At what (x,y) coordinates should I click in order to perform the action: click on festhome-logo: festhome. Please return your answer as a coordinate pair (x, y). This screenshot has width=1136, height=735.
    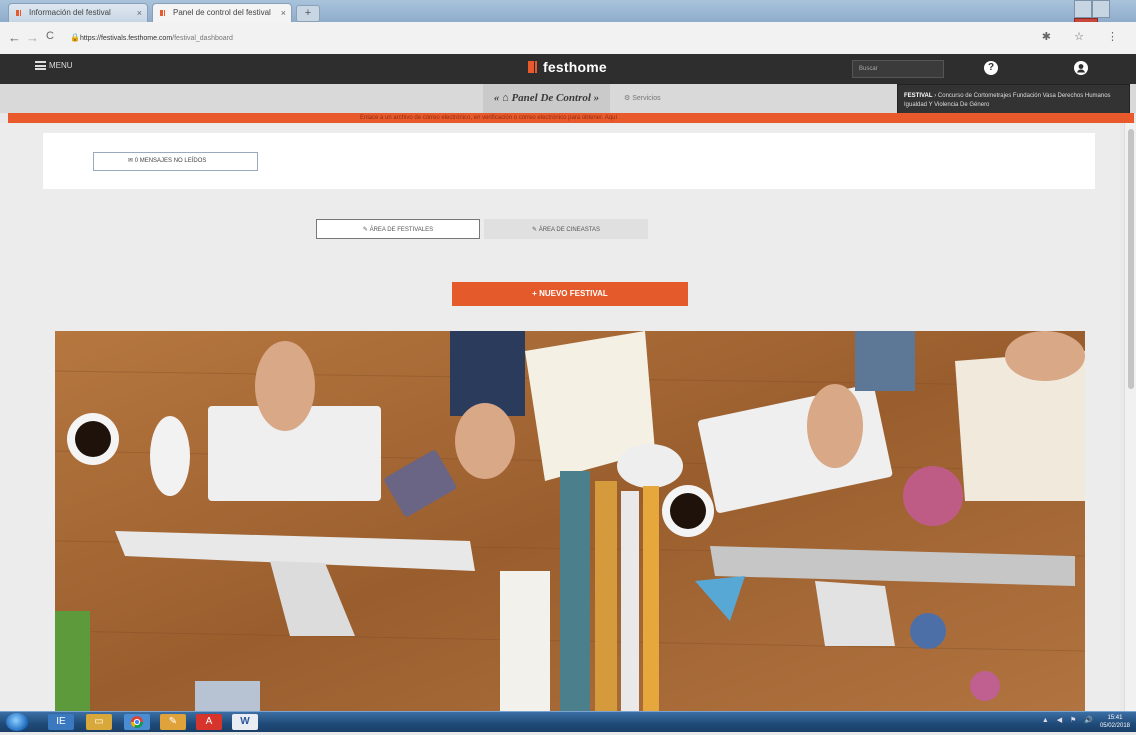
    Looking at the image, I should click on (567, 67).